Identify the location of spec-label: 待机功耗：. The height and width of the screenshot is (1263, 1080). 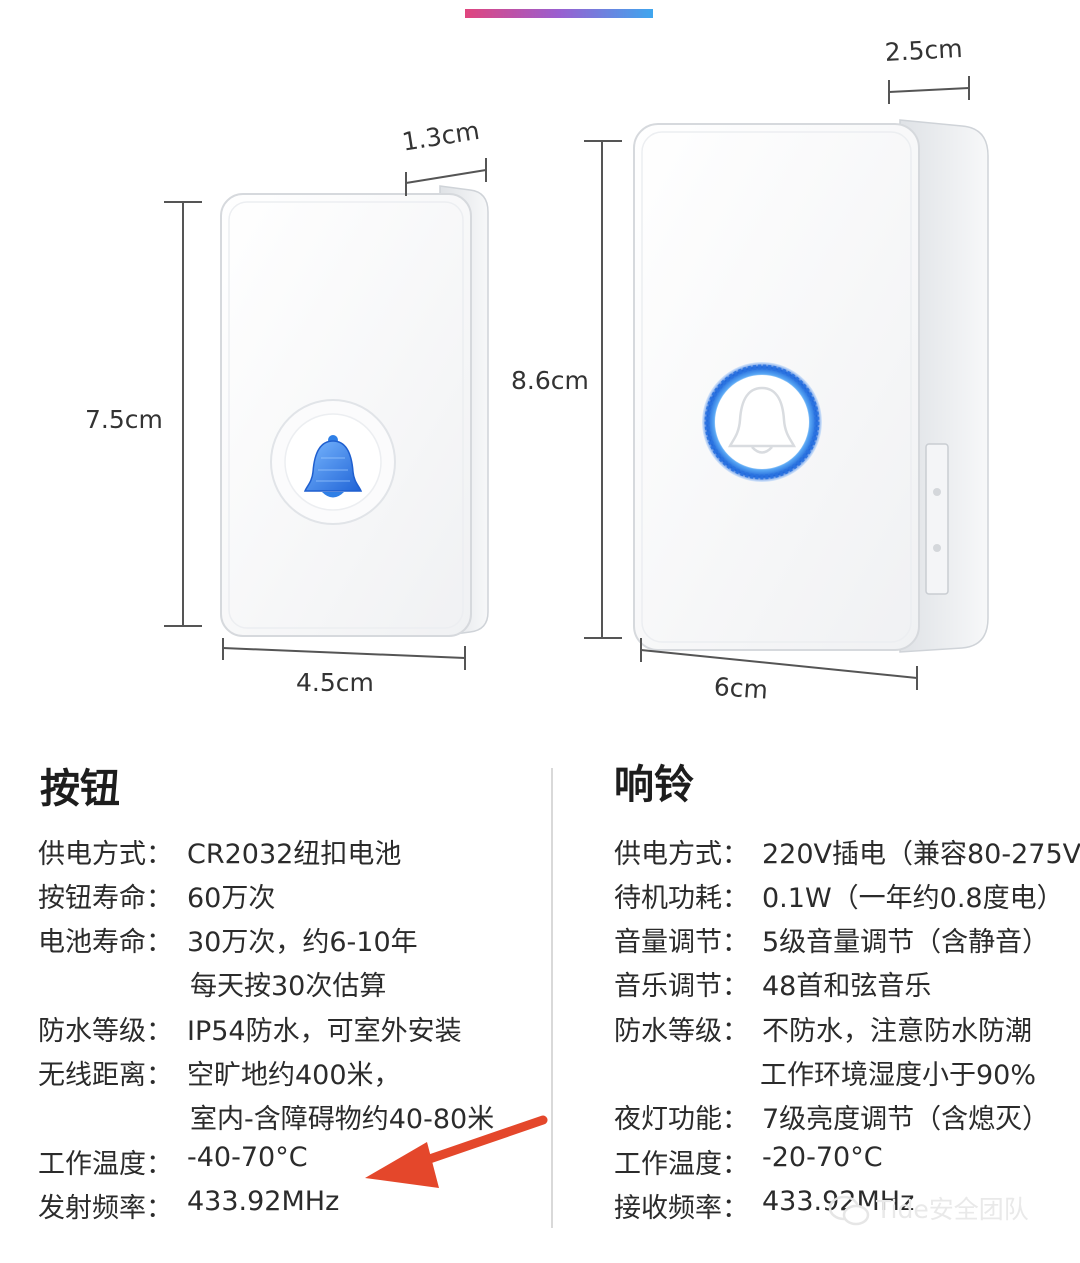
(681, 898).